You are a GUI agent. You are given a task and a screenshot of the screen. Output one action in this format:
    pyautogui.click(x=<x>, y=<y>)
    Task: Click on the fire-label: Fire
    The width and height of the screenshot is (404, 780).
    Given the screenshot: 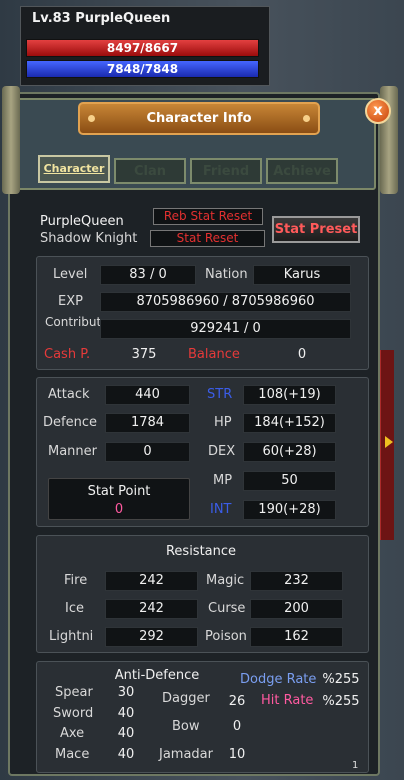 What is the action you would take?
    pyautogui.click(x=76, y=580)
    